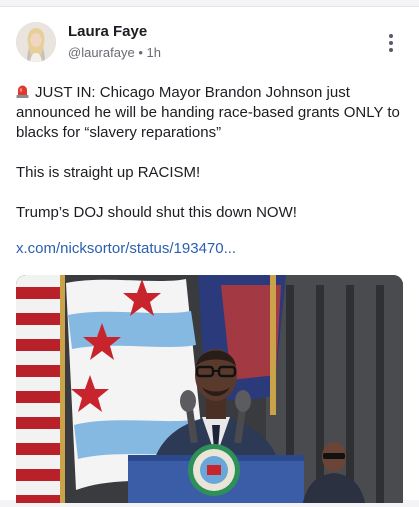  I want to click on post-paragraph-2: This is straight up RACISM!, so click(108, 172).